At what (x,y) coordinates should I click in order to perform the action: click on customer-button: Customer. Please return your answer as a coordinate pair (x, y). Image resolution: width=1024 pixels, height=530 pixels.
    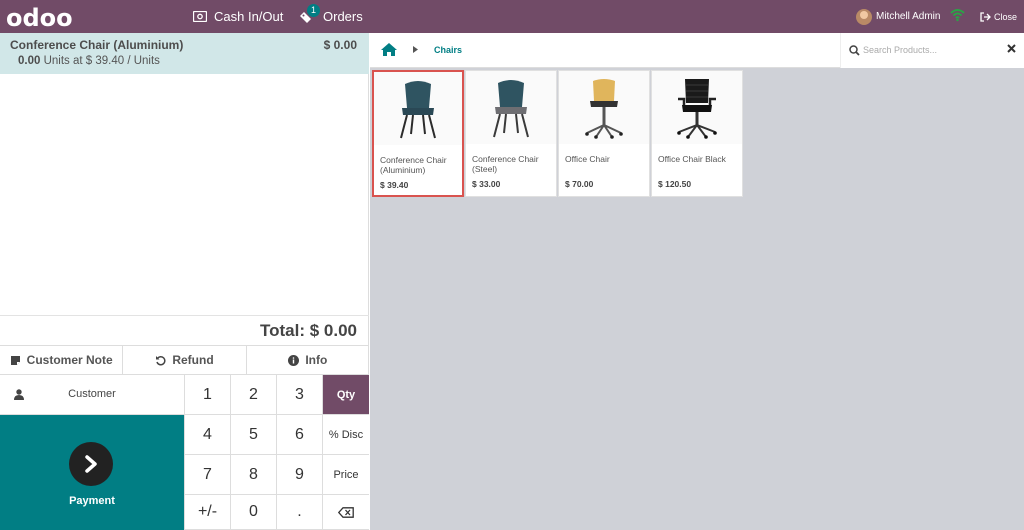
    Looking at the image, I should click on (92, 395).